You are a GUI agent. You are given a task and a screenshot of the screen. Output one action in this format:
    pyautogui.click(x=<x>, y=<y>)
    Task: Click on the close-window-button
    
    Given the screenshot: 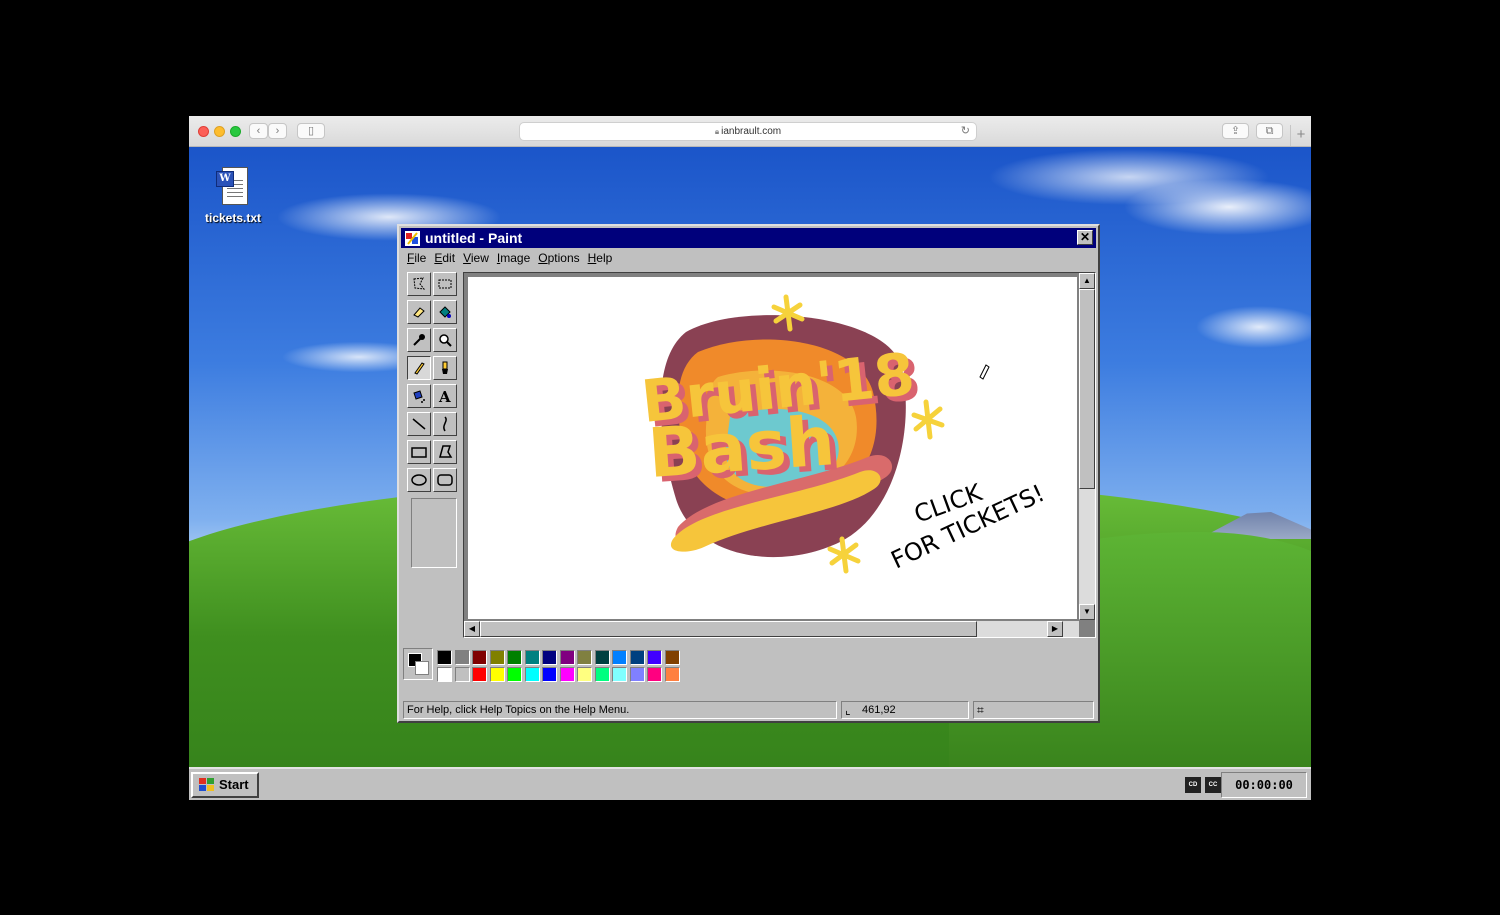 What is the action you would take?
    pyautogui.click(x=203, y=131)
    